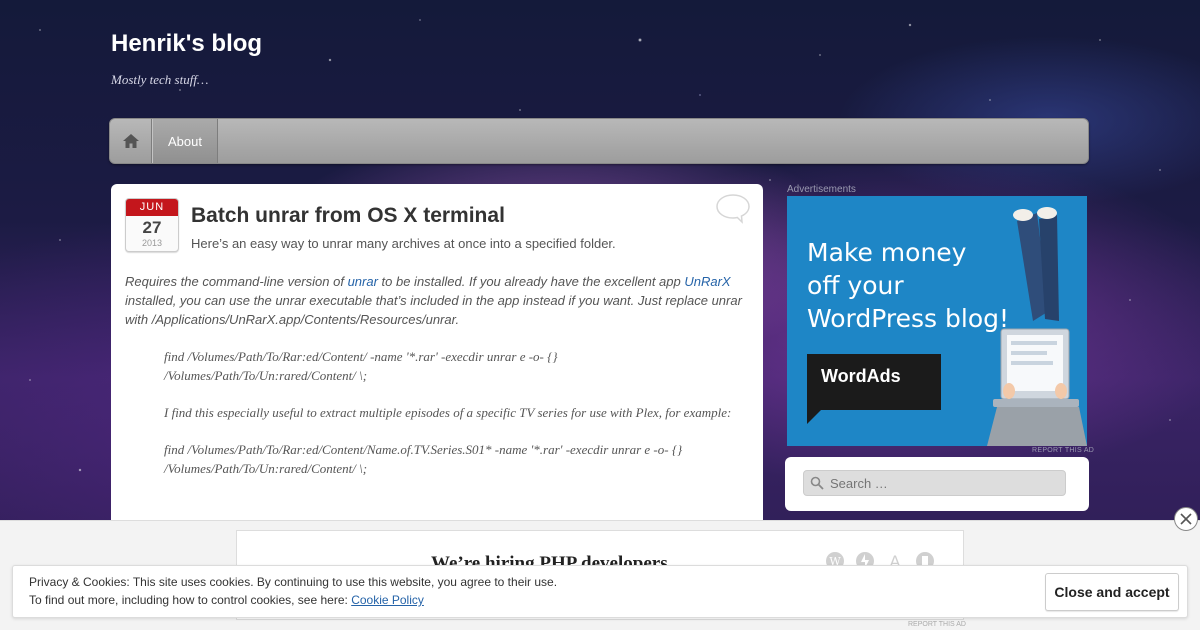  Describe the element at coordinates (186, 44) in the screenshot. I see `site-title: Henrik's blog` at that location.